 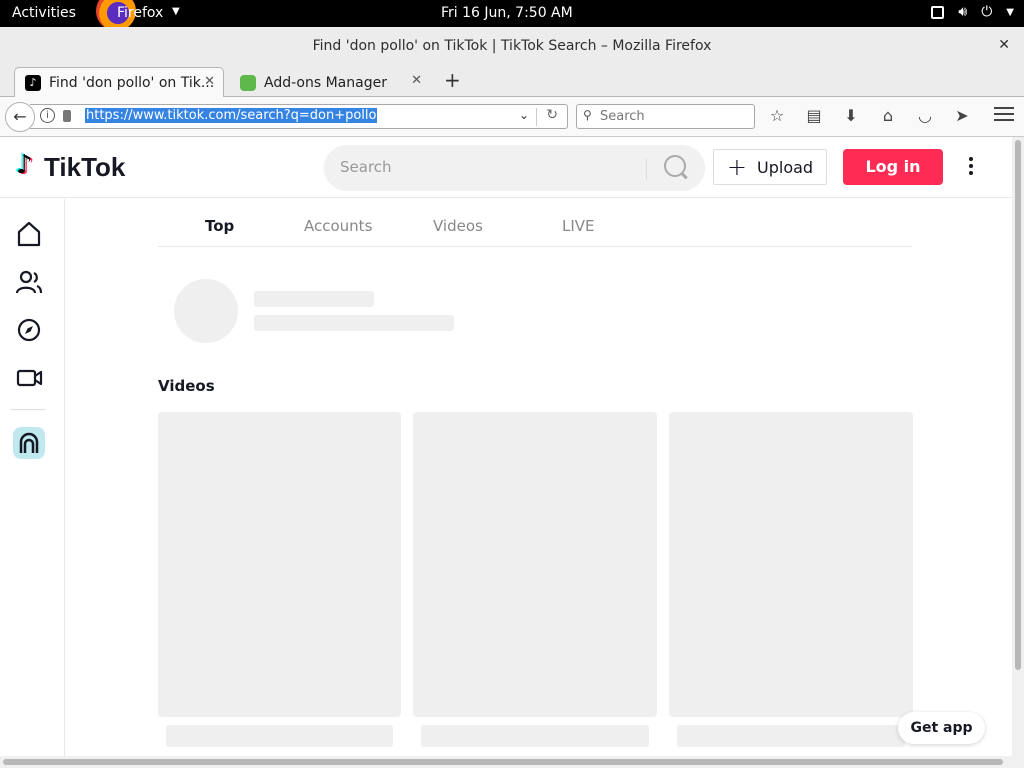 I want to click on library-icon: ▤, so click(x=814, y=115).